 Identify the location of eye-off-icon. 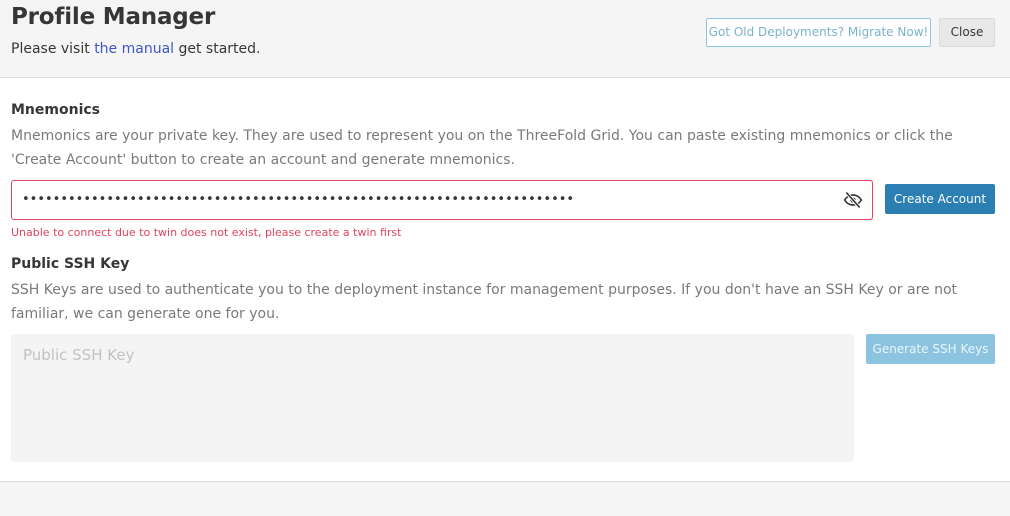
(853, 200).